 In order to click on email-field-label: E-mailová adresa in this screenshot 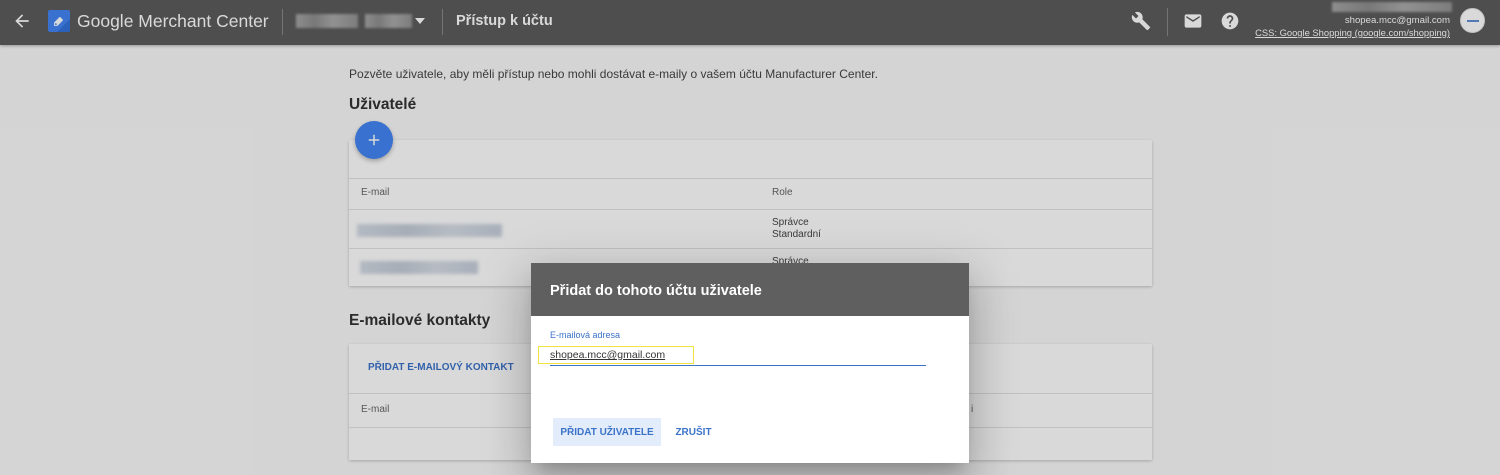, I will do `click(585, 335)`.